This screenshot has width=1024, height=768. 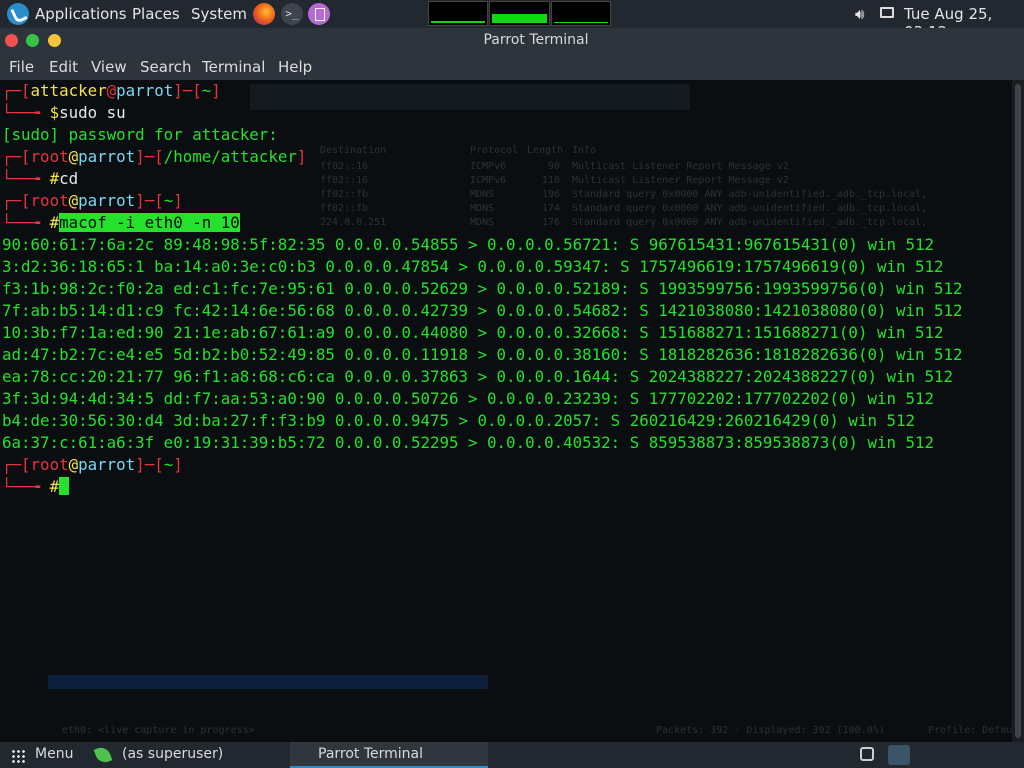 What do you see at coordinates (512, 755) in the screenshot?
I see `bottom-taskbar: Menu (as superuser) Parrot Terminal` at bounding box center [512, 755].